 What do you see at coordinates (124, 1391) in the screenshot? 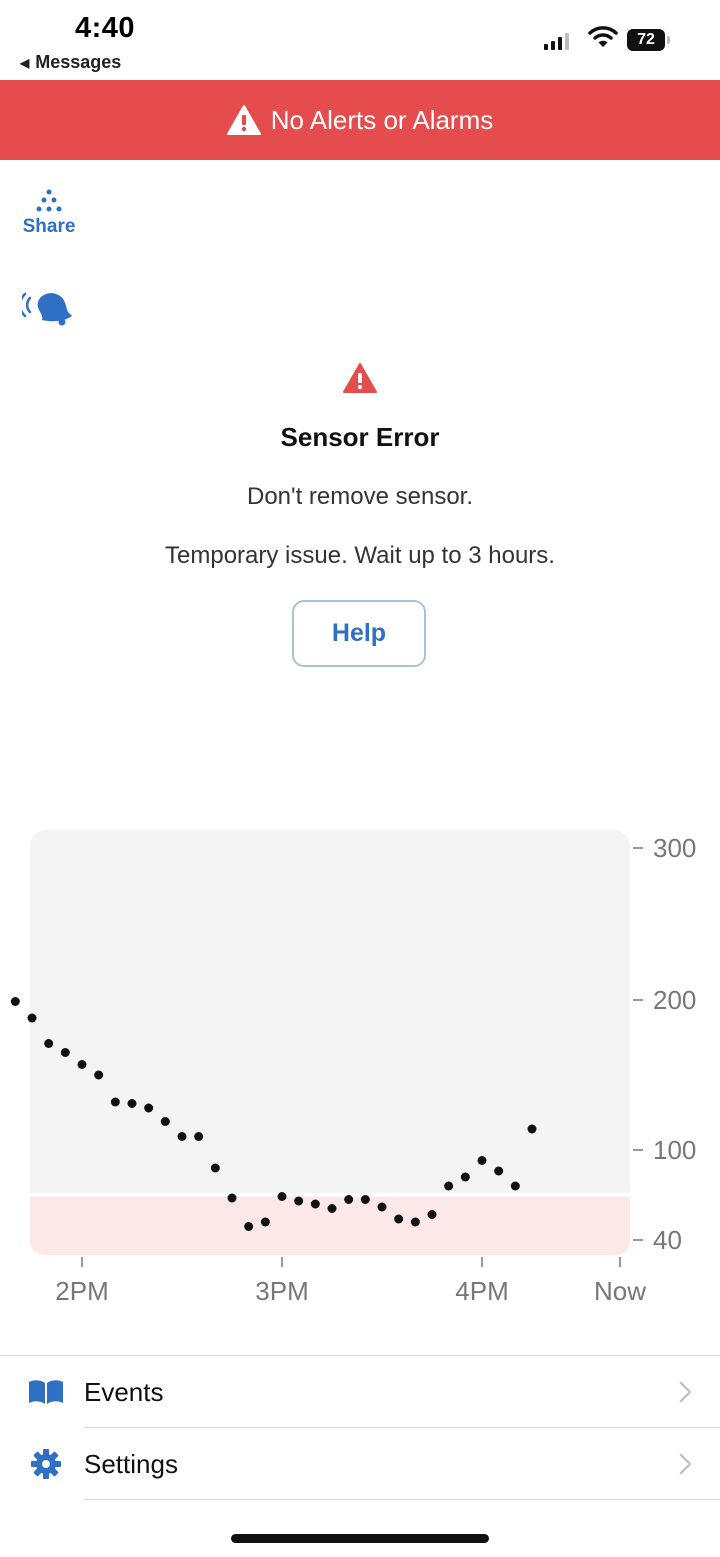
I see `events-label: Events` at bounding box center [124, 1391].